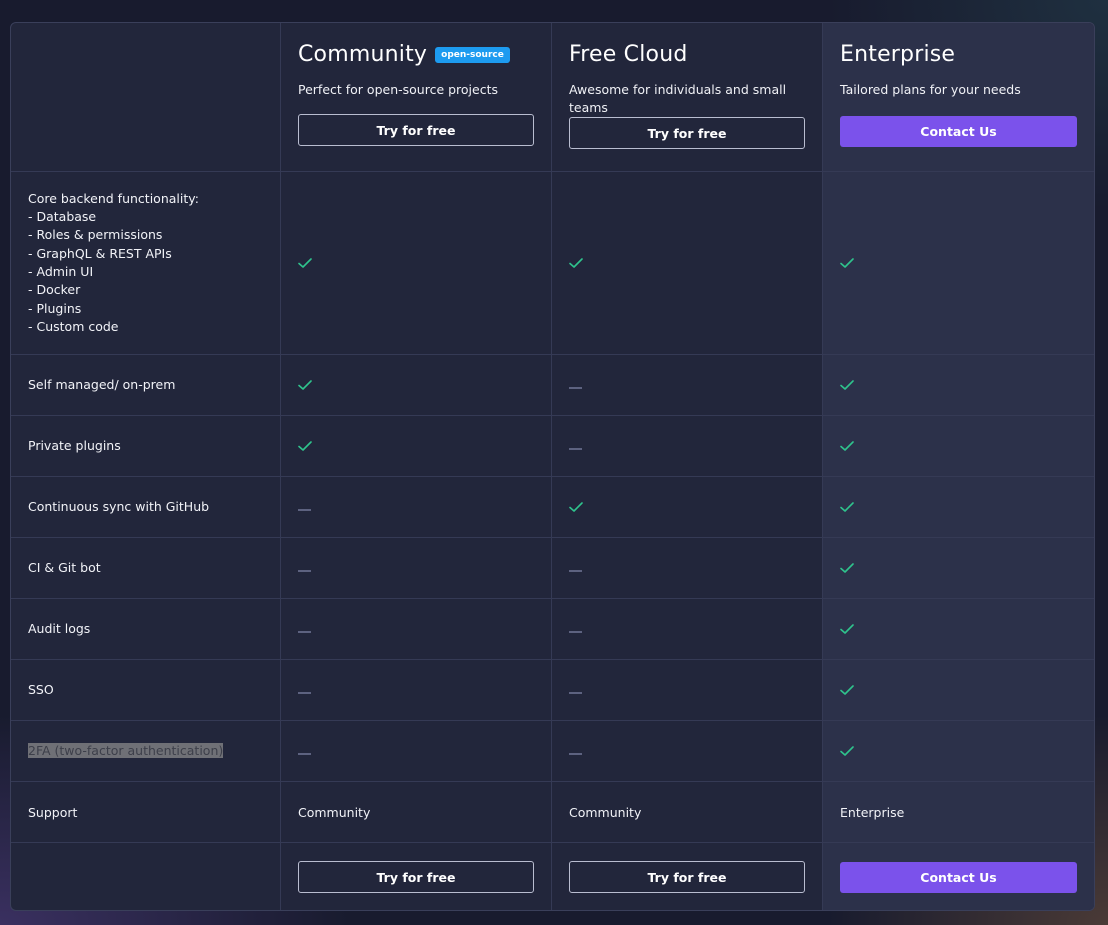 Image resolution: width=1108 pixels, height=925 pixels. I want to click on feature-label: Audit logs, so click(59, 629).